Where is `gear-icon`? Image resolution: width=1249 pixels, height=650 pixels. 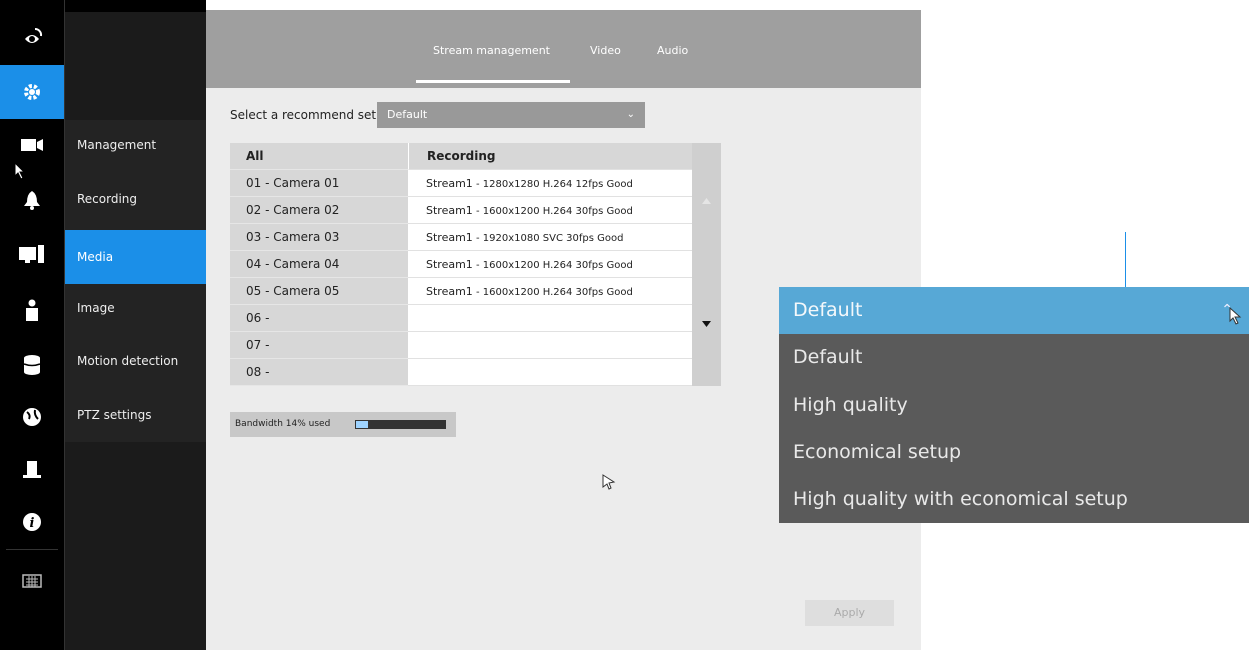
gear-icon is located at coordinates (32, 92).